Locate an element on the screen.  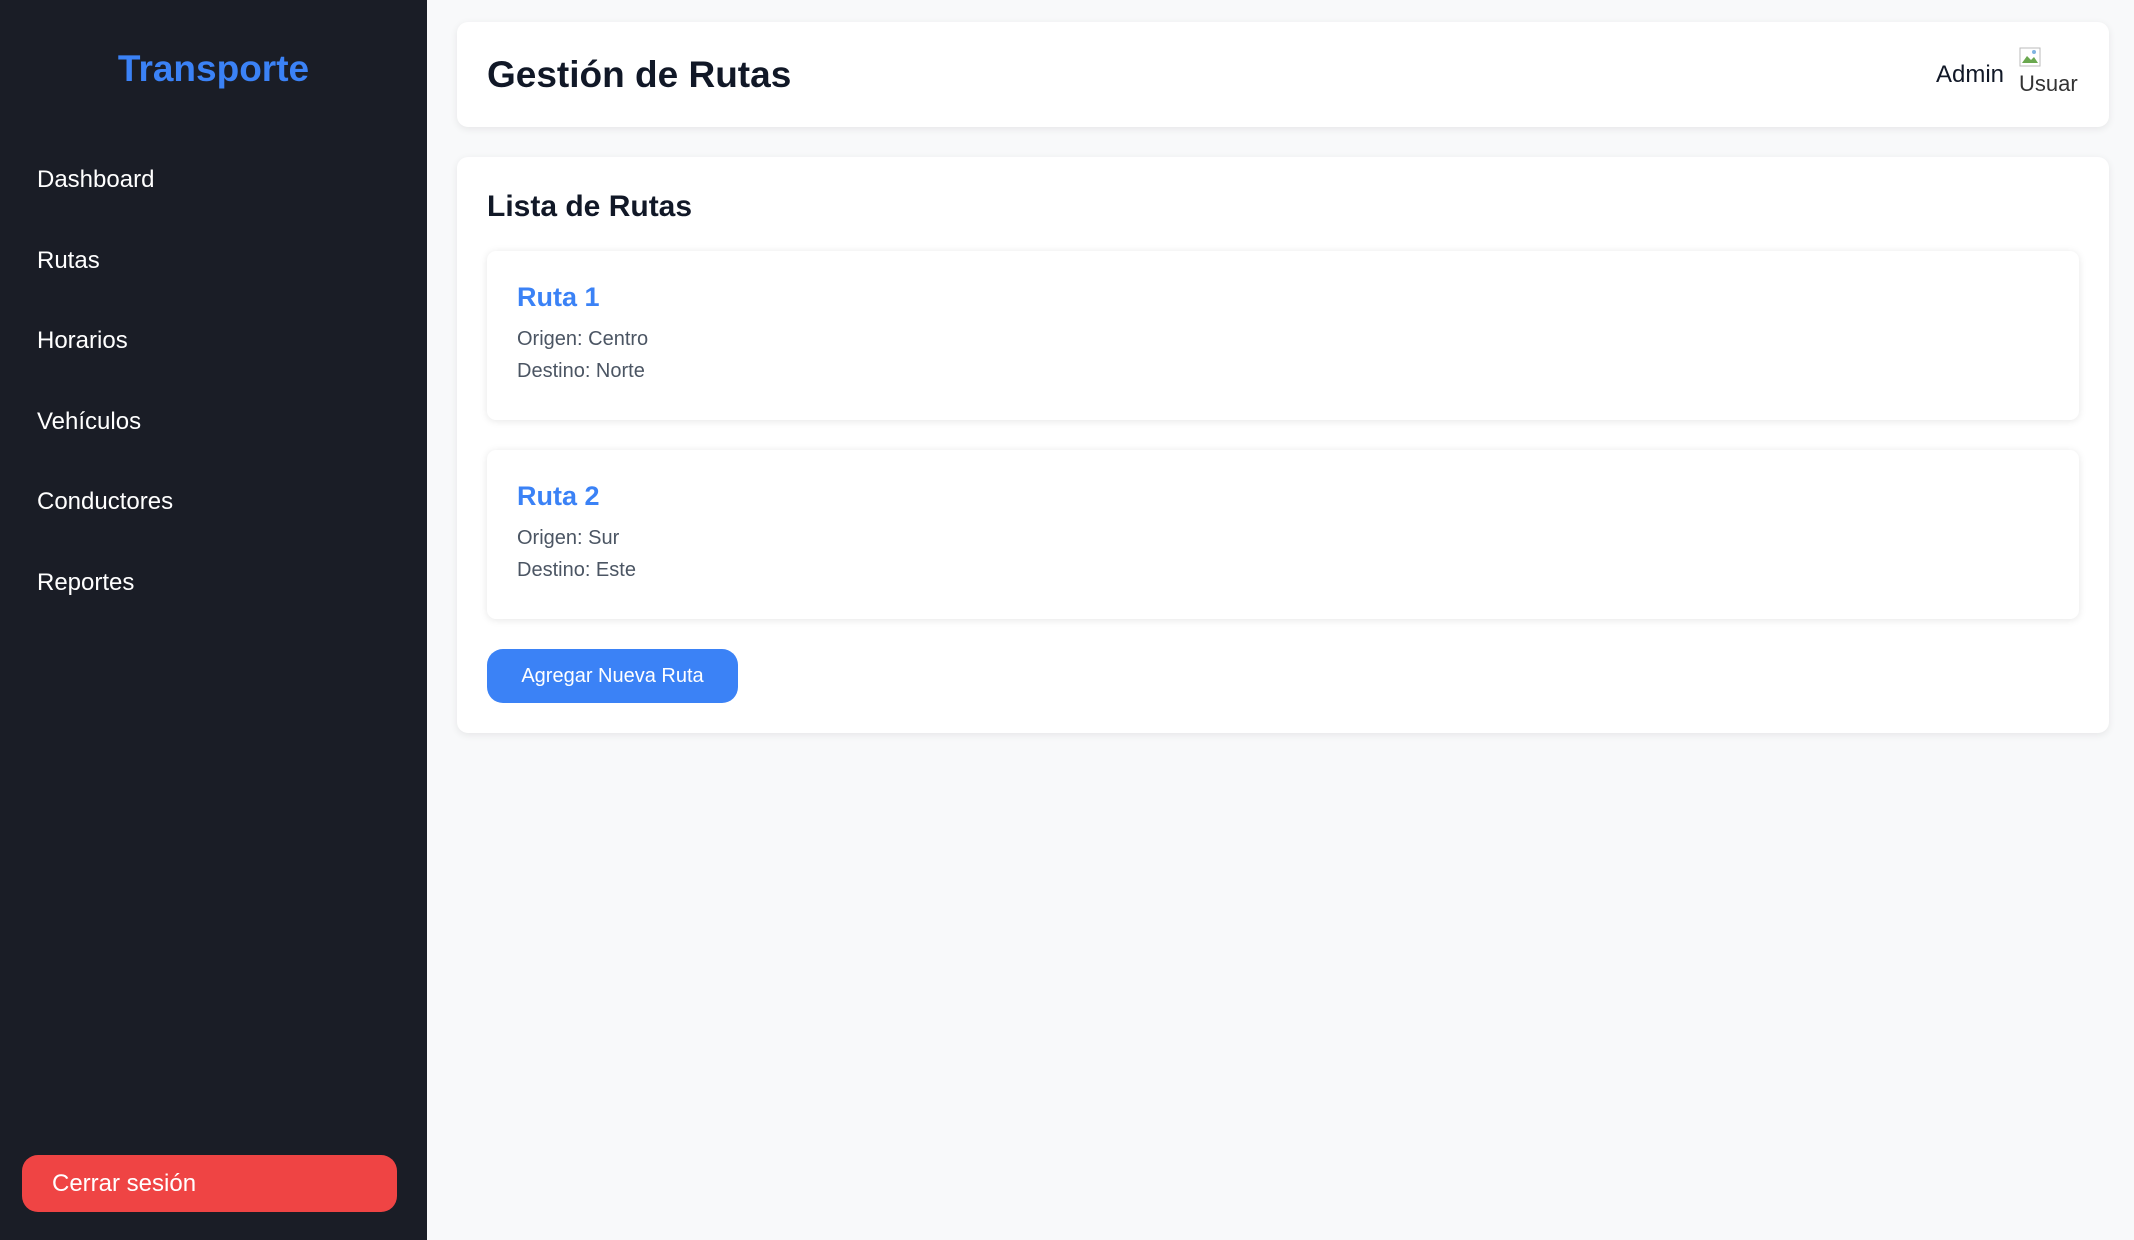
page-header: Gestión de Rutas Admin Usuario is located at coordinates (1283, 74).